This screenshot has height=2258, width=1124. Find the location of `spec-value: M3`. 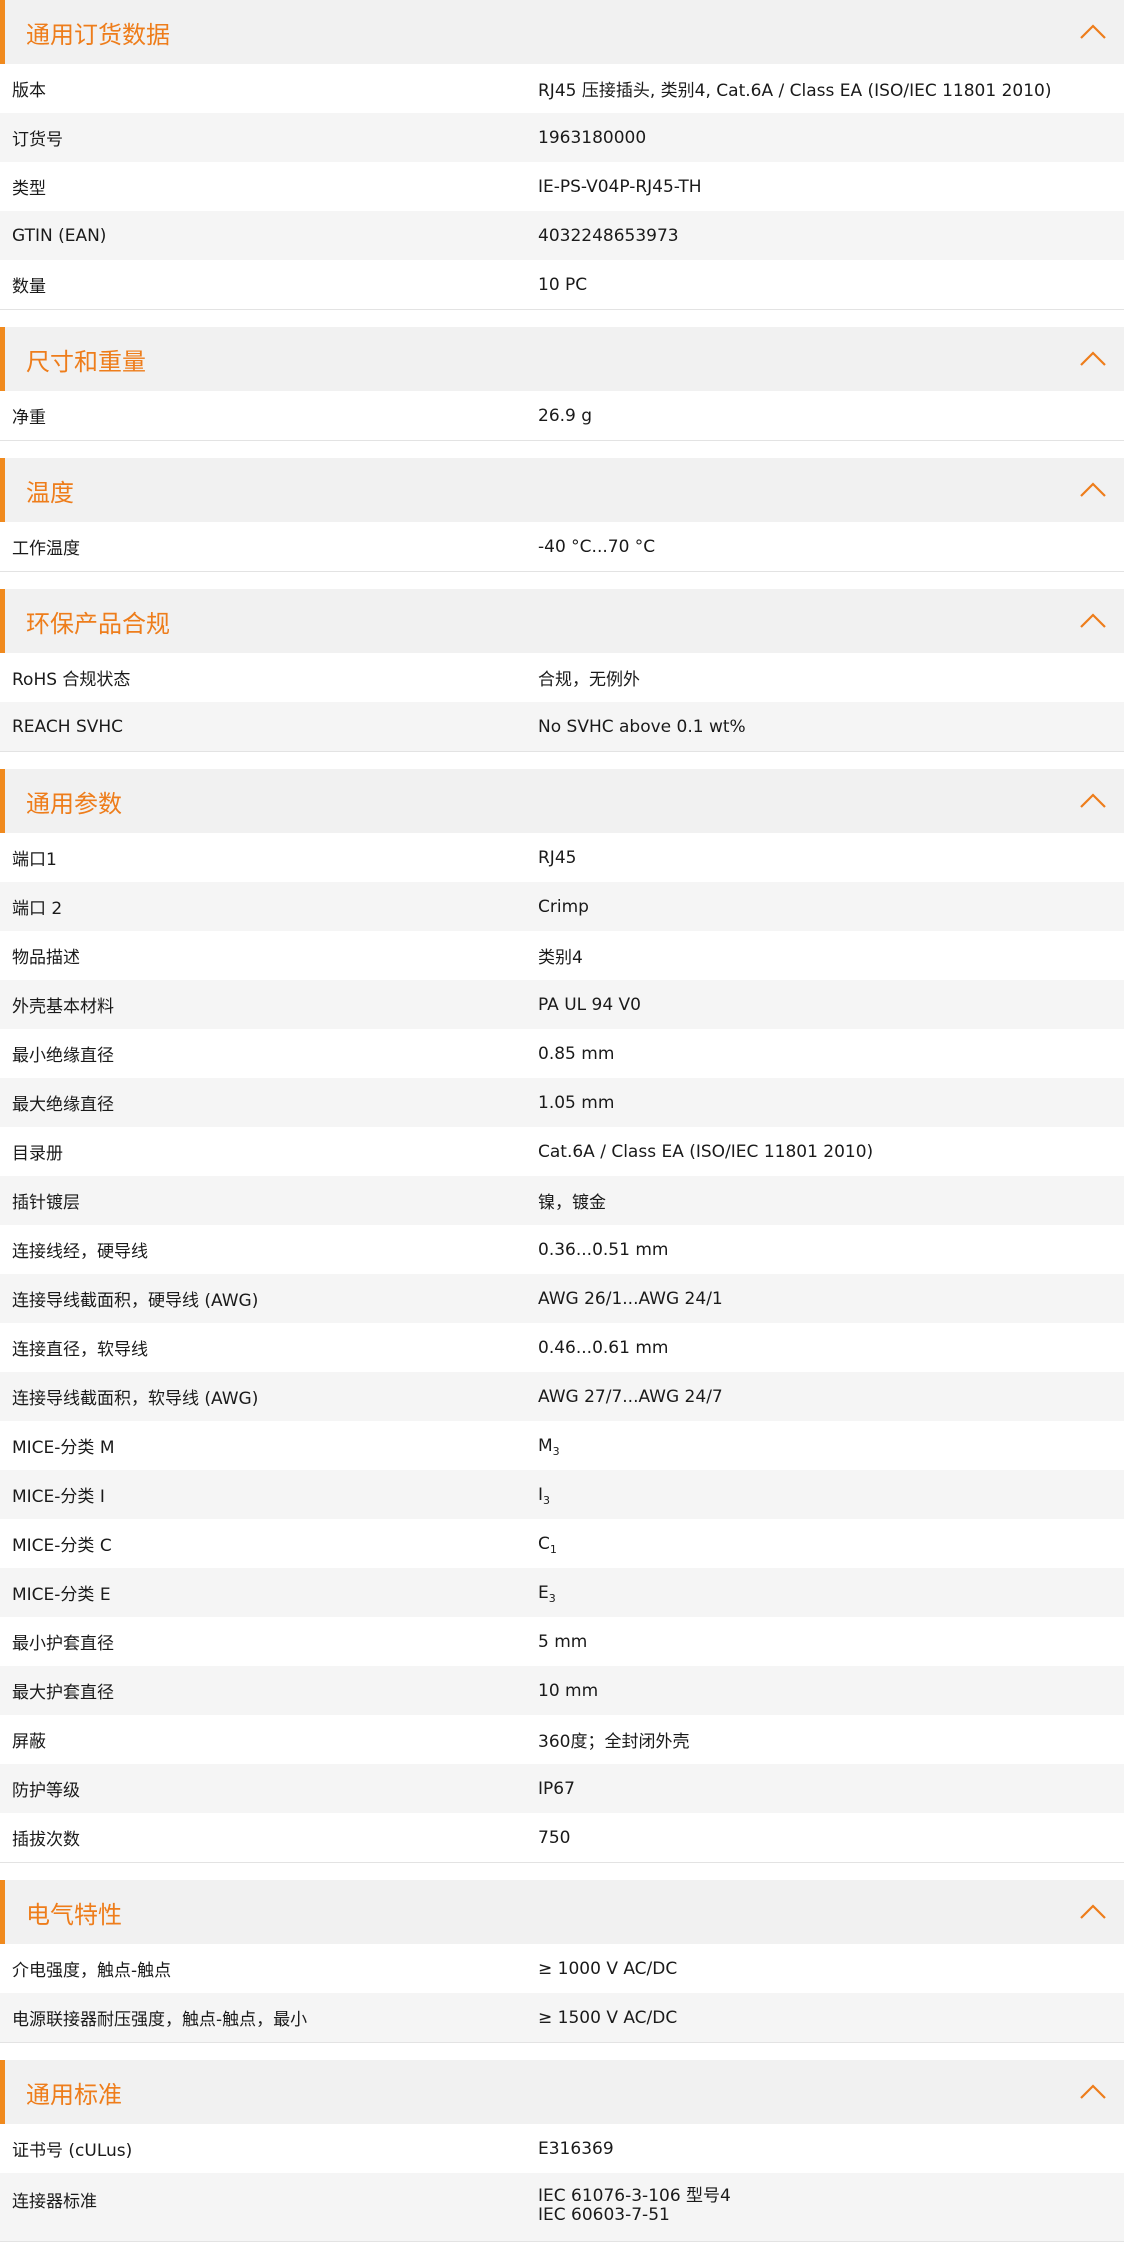

spec-value: M3 is located at coordinates (831, 1446).